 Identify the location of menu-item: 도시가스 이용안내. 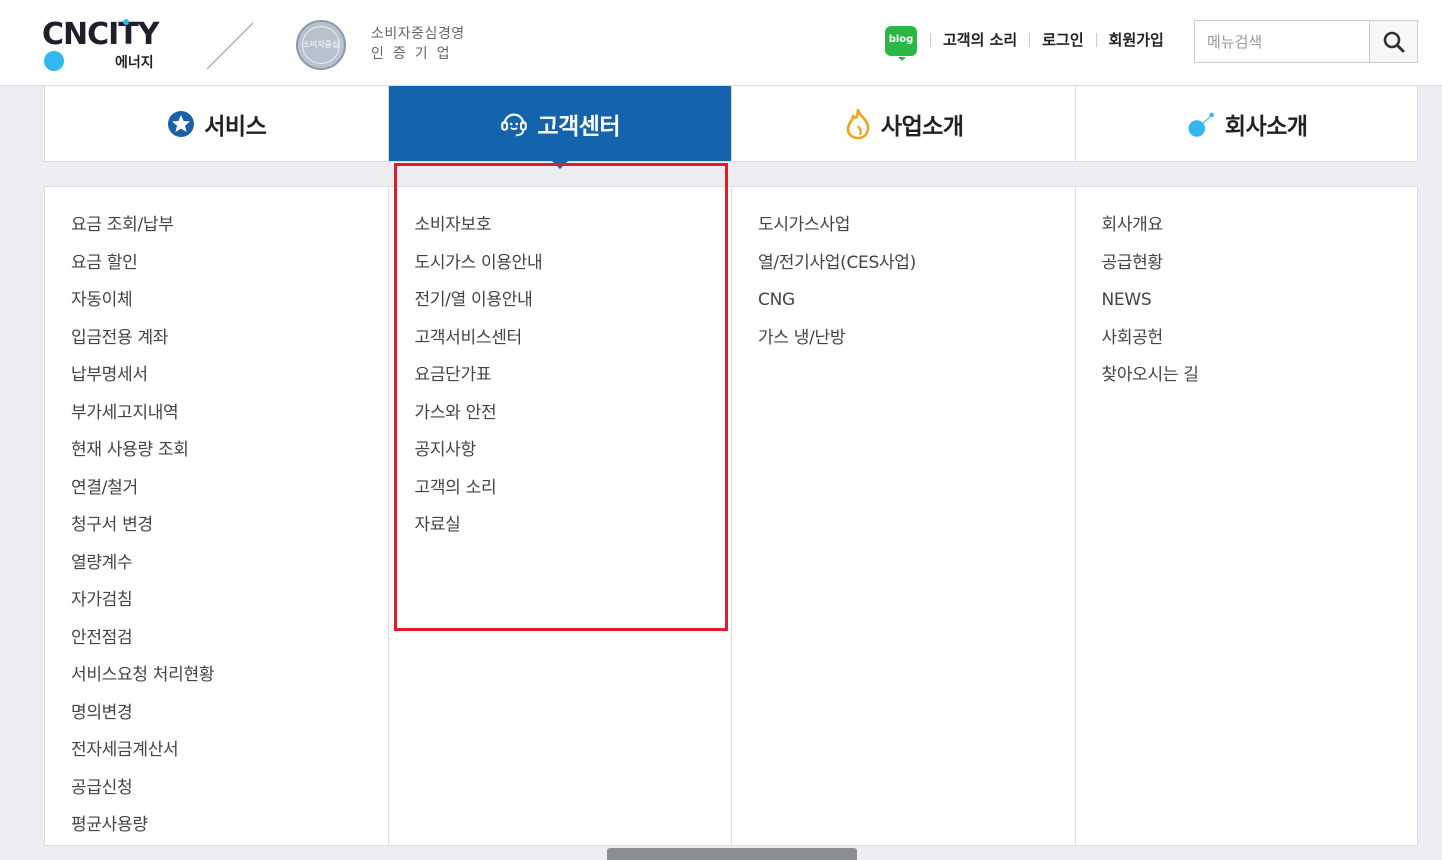
(573, 264).